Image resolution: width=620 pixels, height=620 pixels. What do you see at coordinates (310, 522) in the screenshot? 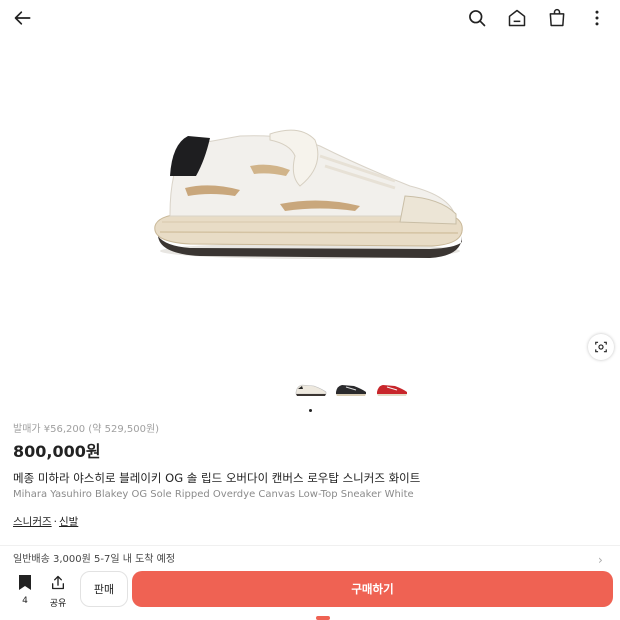
I see `category-breadcrumb: 스니커즈 · 신발` at bounding box center [310, 522].